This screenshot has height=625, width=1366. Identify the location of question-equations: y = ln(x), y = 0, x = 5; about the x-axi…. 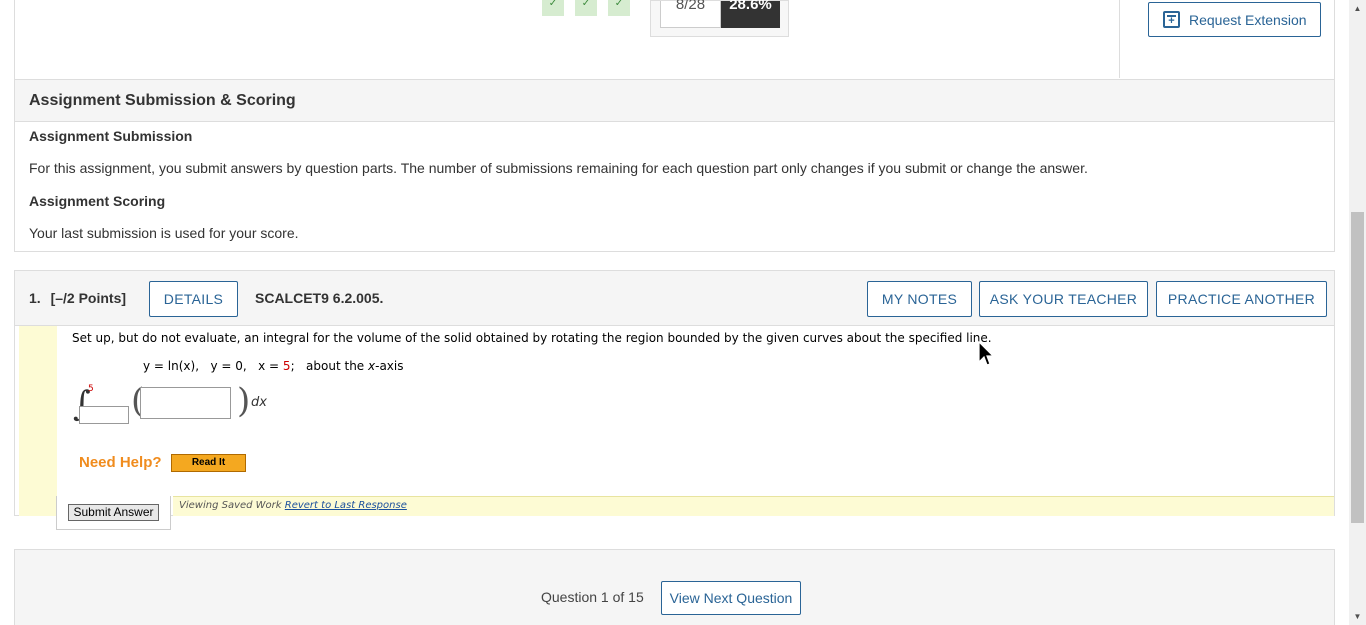
(273, 366).